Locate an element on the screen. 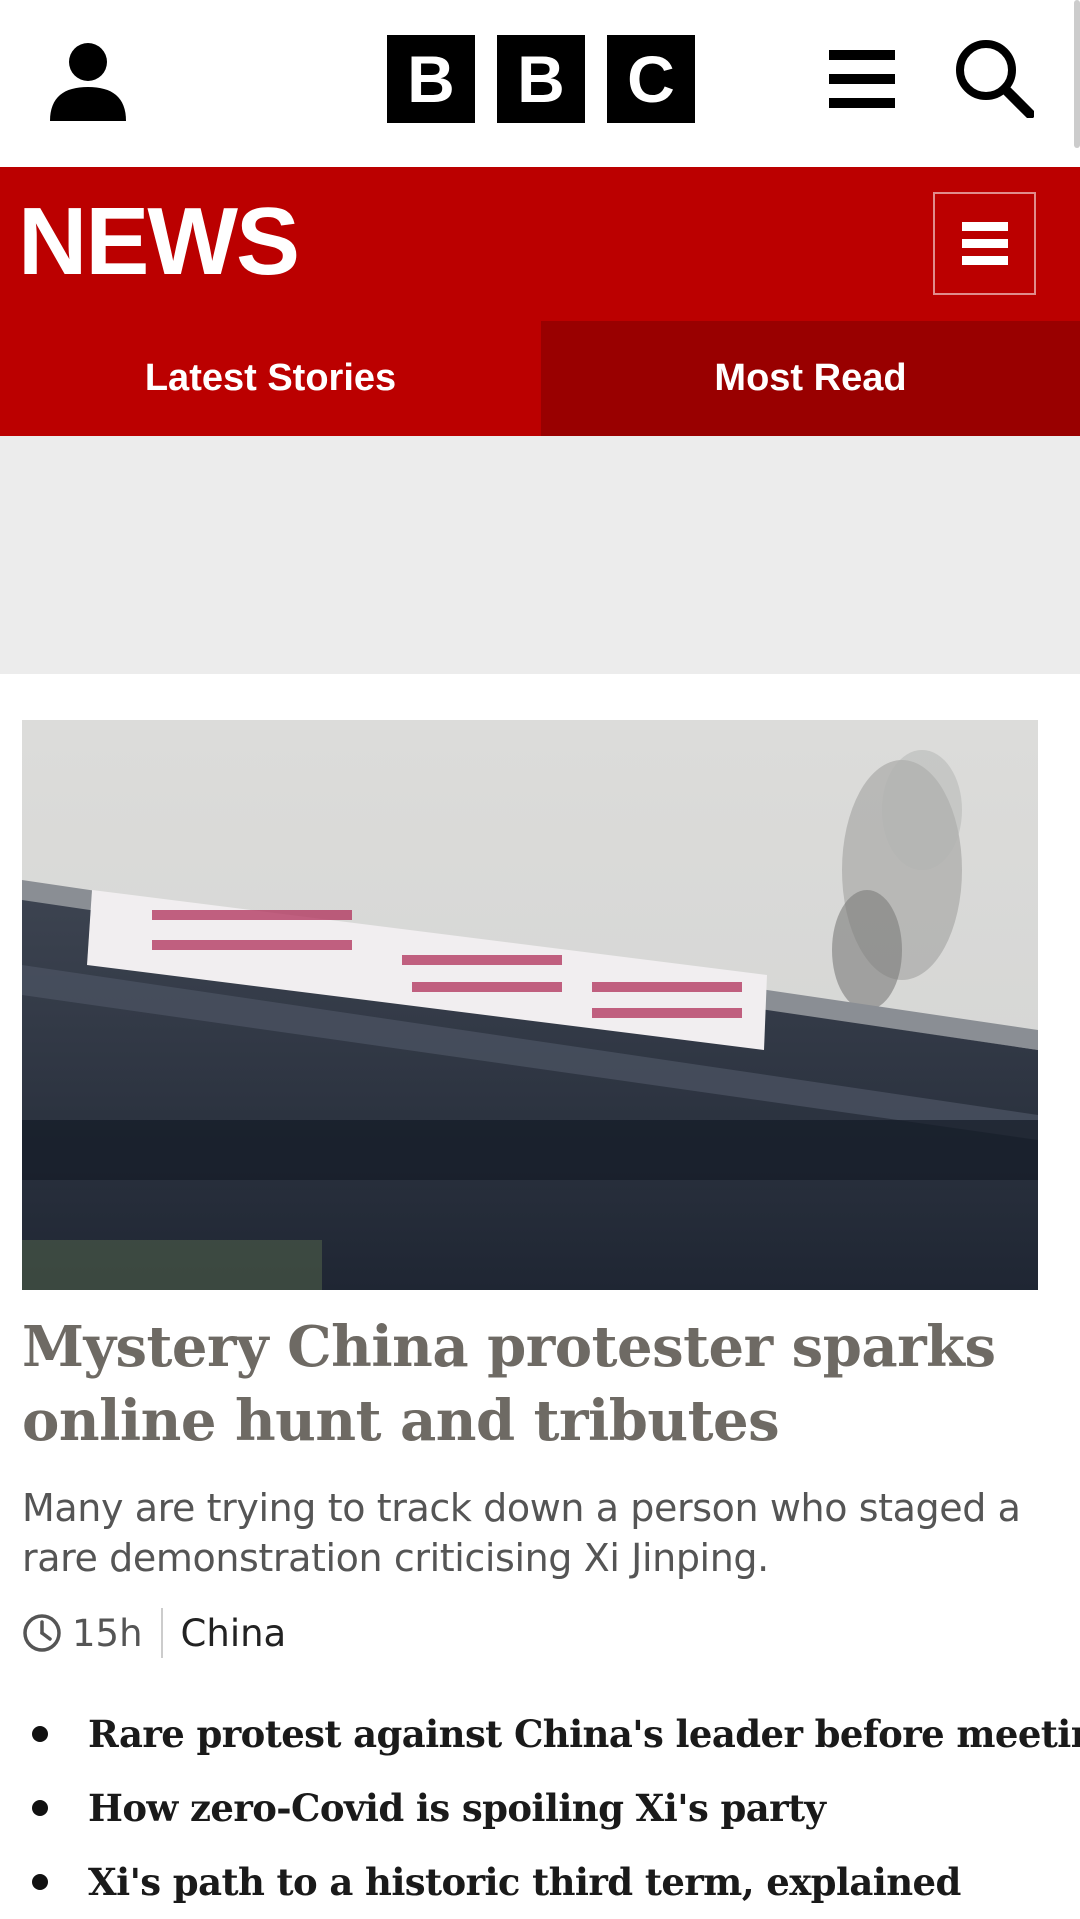 Image resolution: width=1080 pixels, height=1919 pixels. article-timestamp: 15h is located at coordinates (107, 1633).